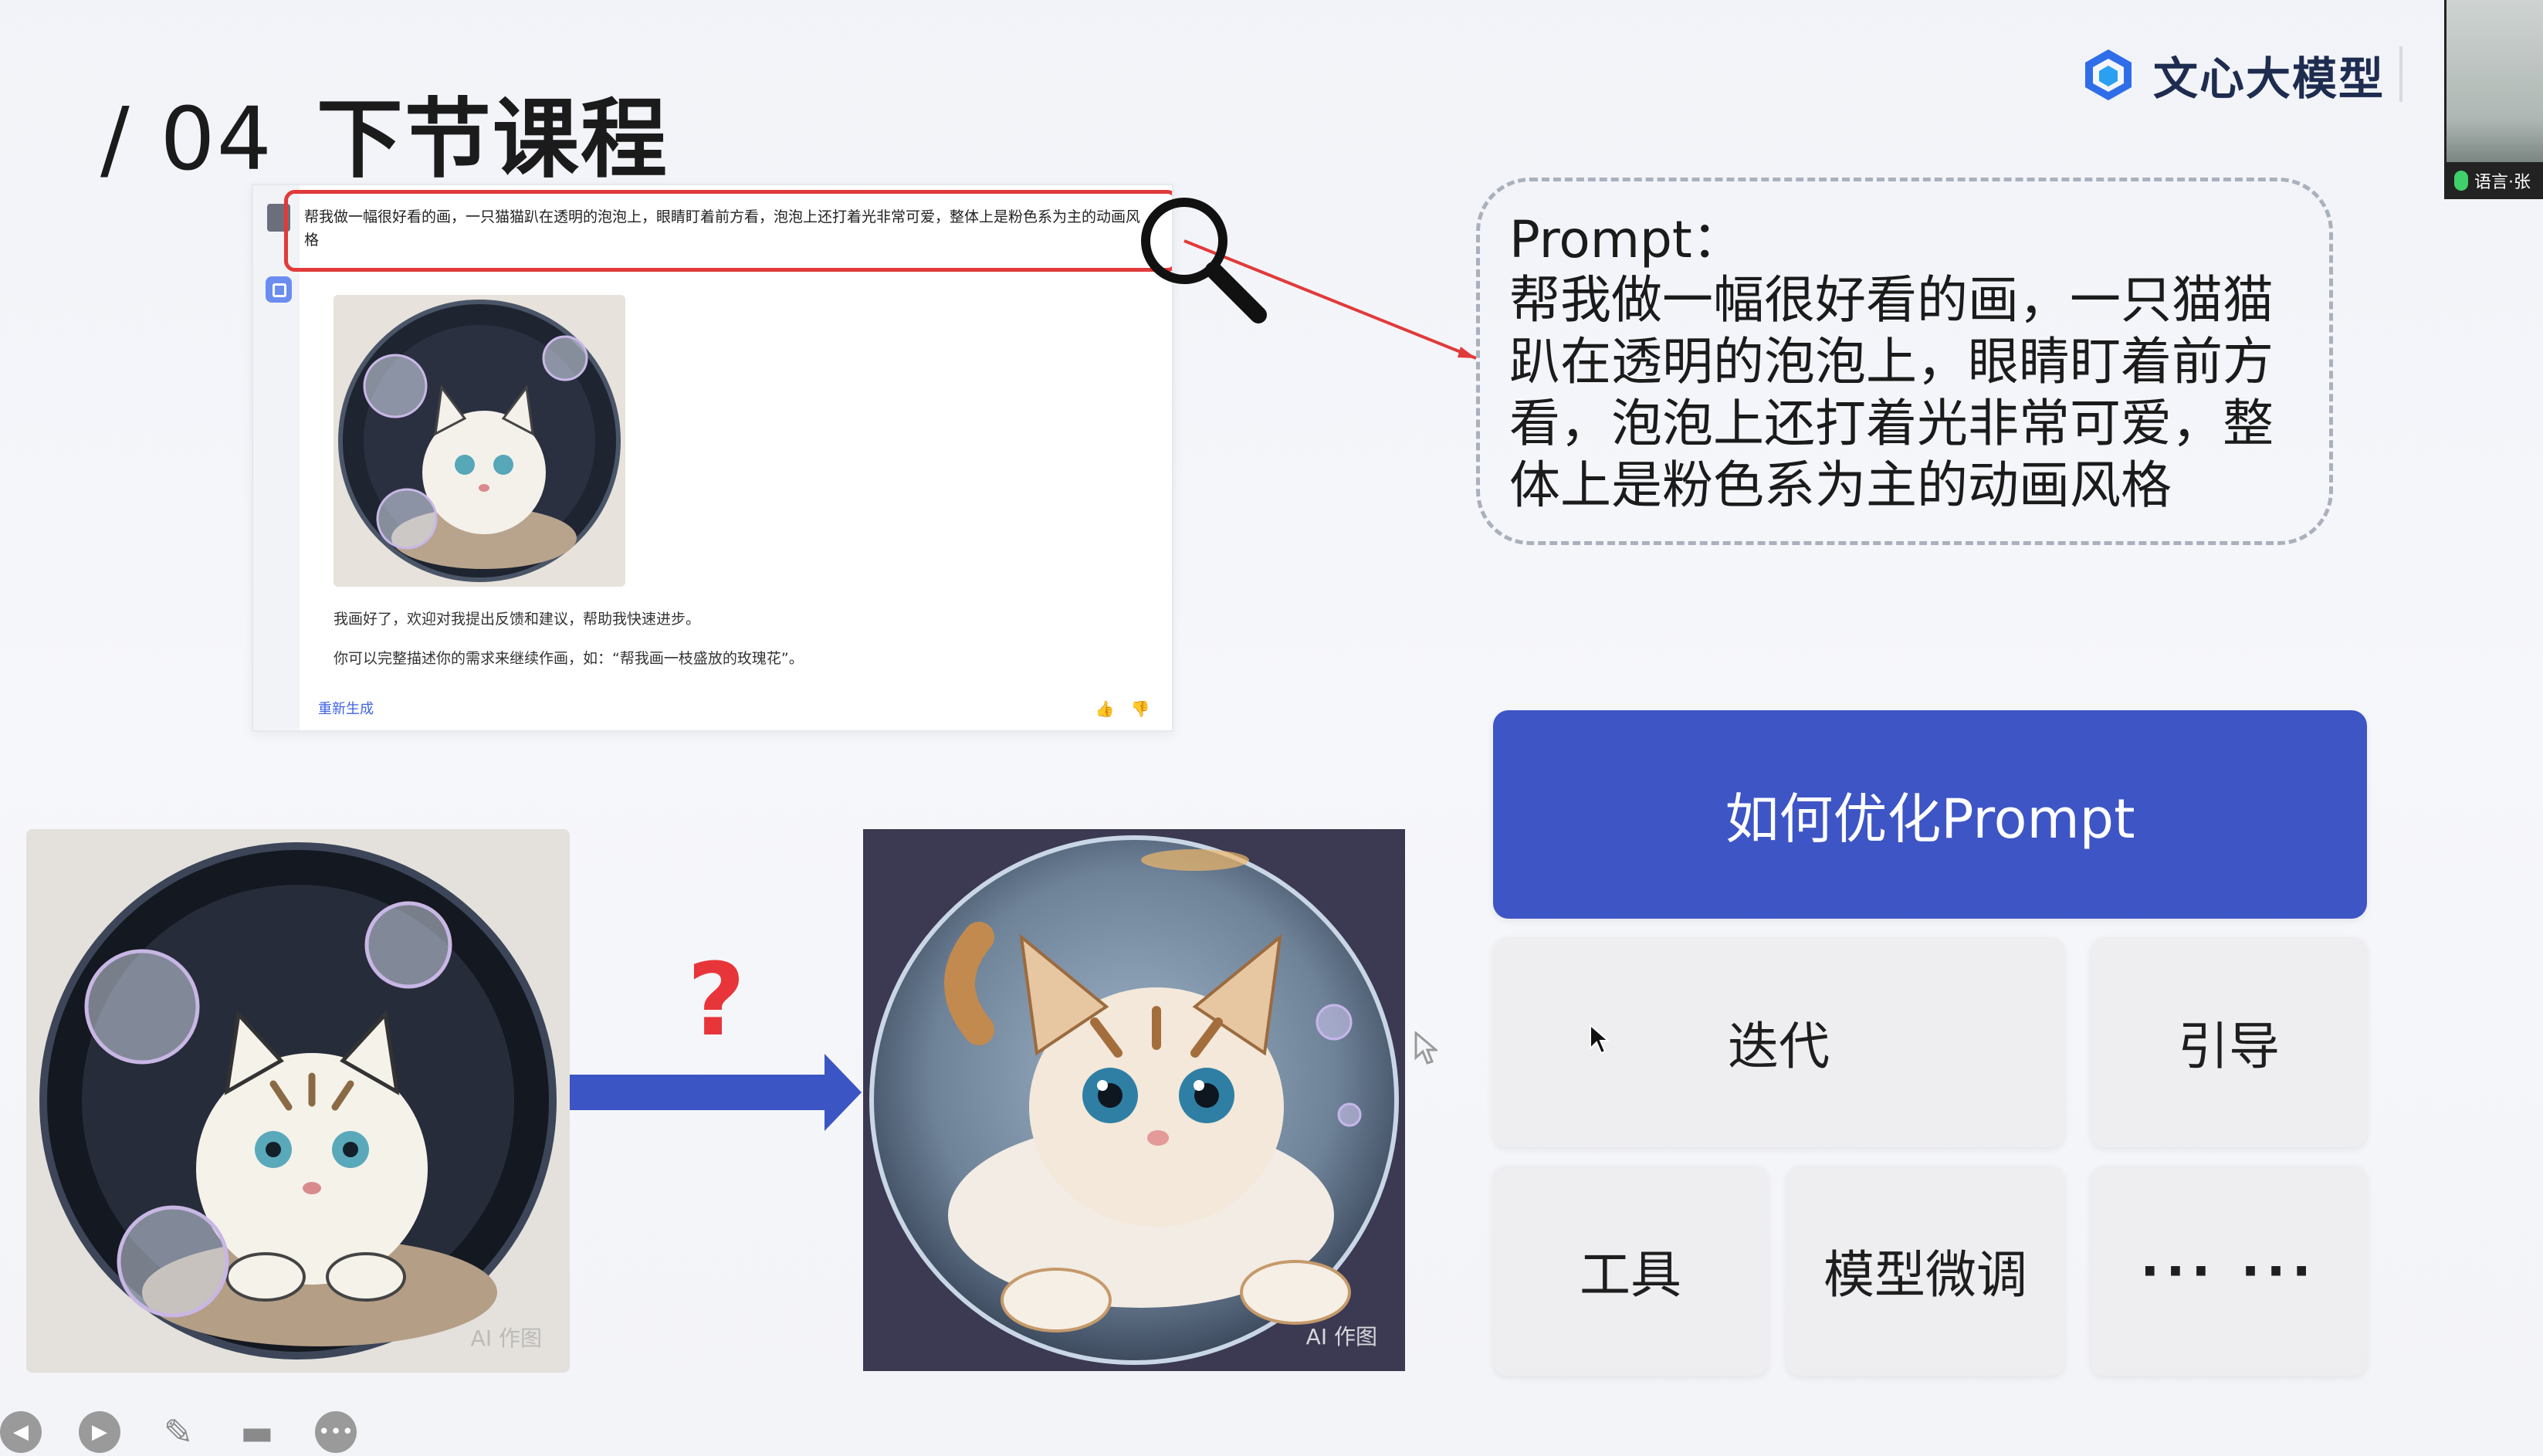 This screenshot has width=2543, height=1456. Describe the element at coordinates (717, 1000) in the screenshot. I see `question-mark: ?` at that location.